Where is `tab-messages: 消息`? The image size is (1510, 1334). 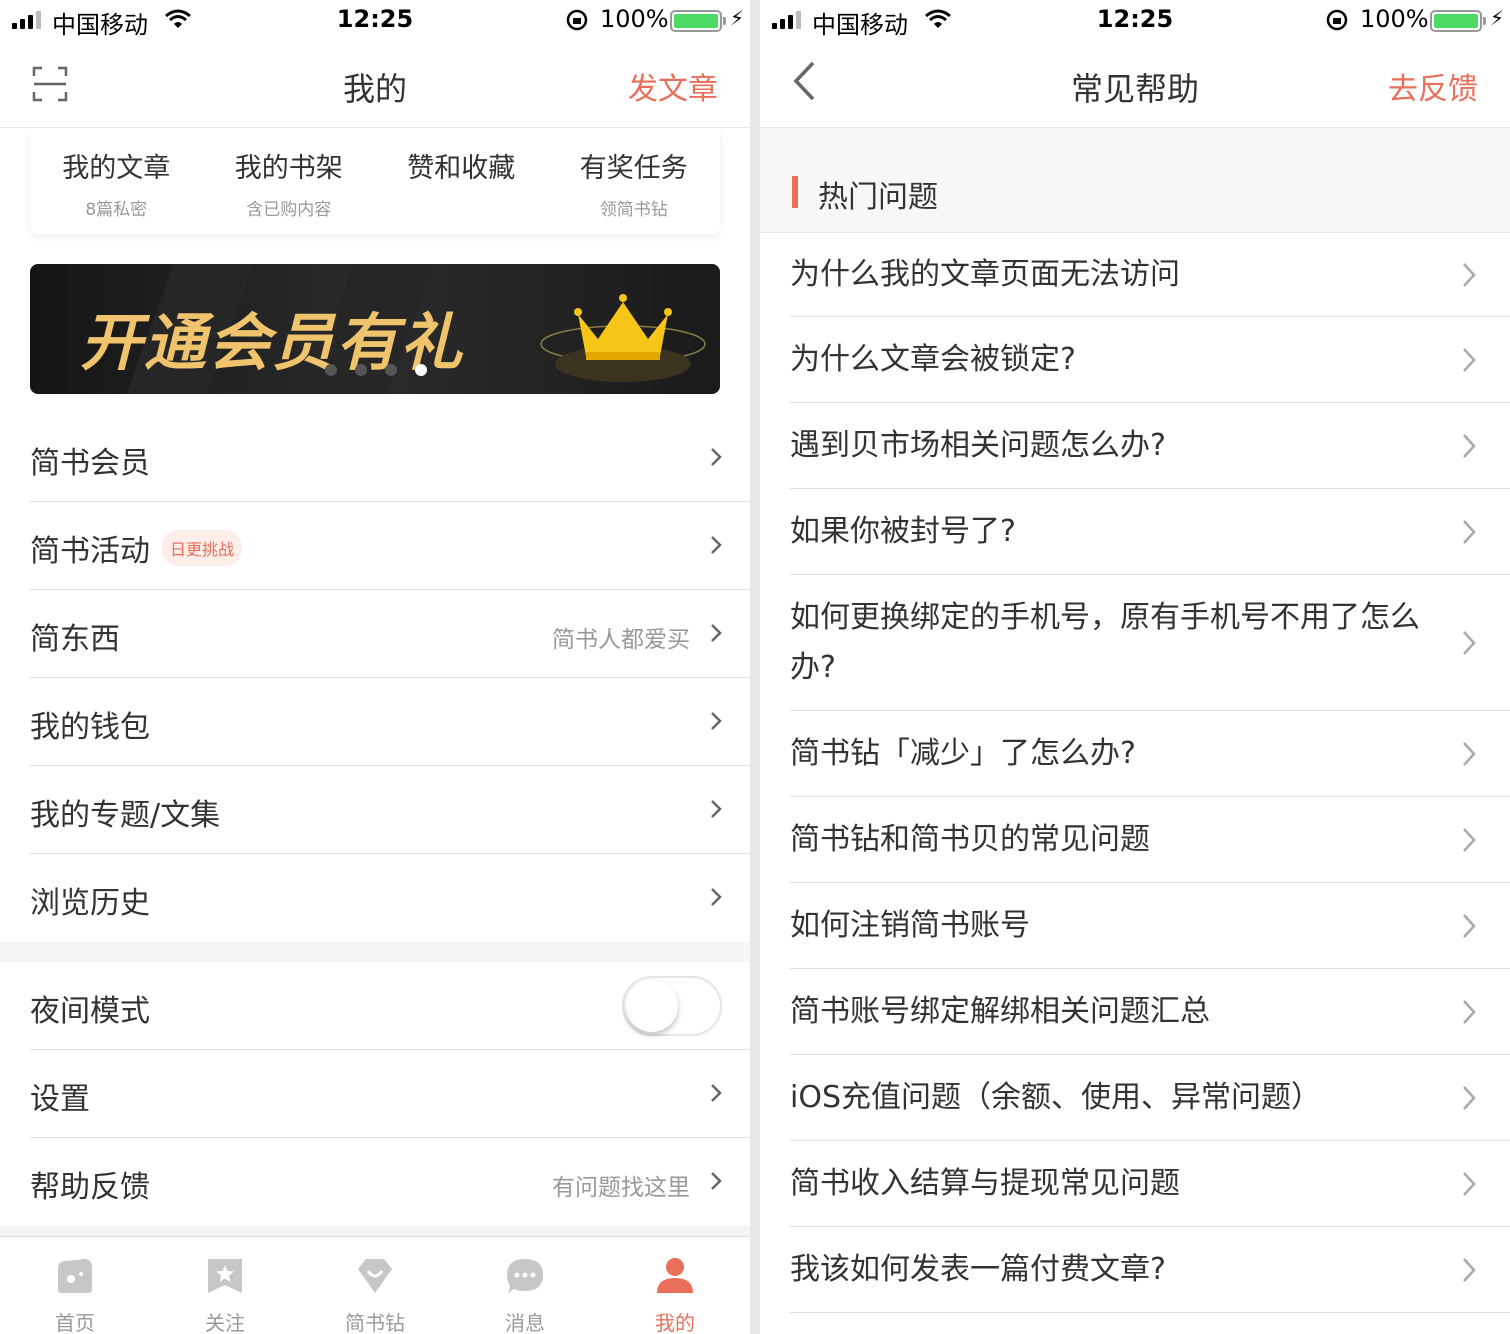 tab-messages: 消息 is located at coordinates (525, 1285).